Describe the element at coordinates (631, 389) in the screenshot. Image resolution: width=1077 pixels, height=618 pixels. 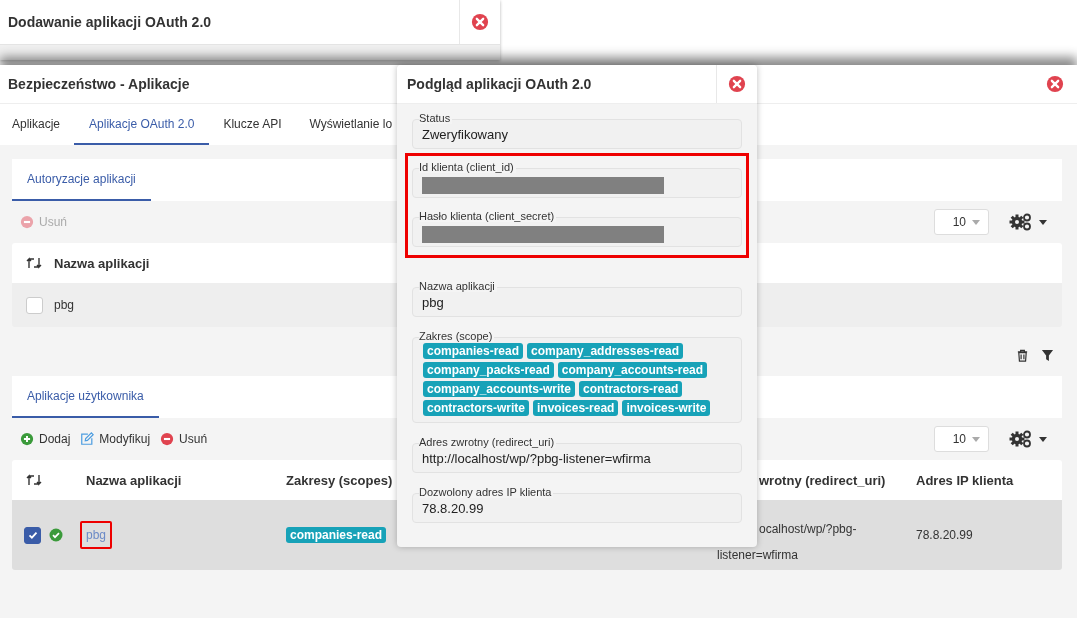
I see `scope-tag: contractors-read` at that location.